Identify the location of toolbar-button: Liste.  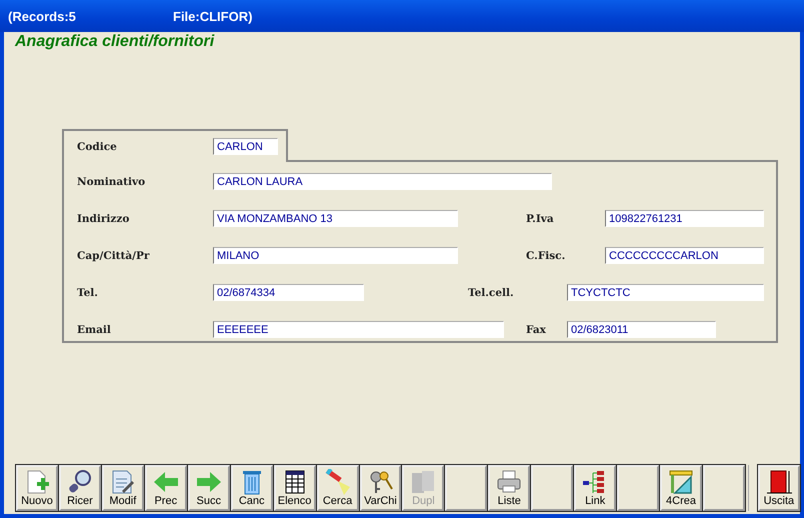
(509, 488).